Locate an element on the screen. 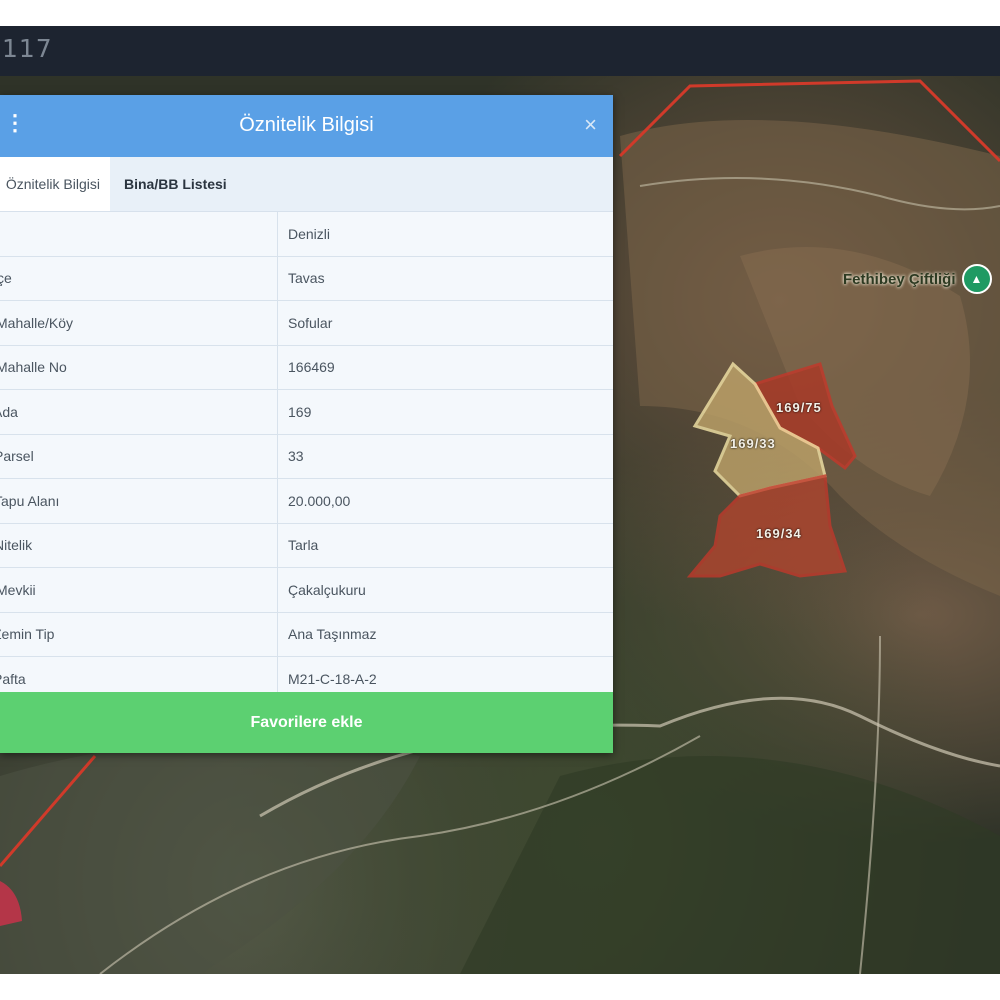 The height and width of the screenshot is (1000, 1000). tab-attribute-info: Öznitelik Bilgisi is located at coordinates (55, 184).